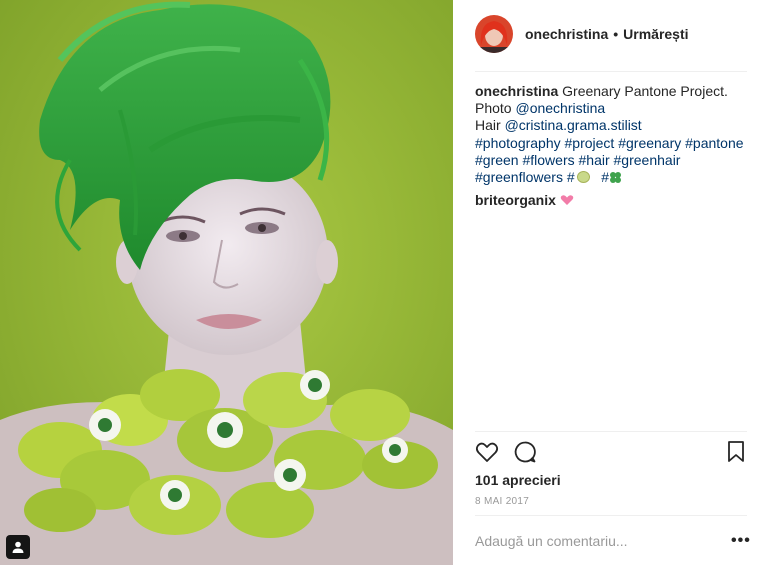  What do you see at coordinates (516, 91) in the screenshot?
I see `caption-username: onechristina` at bounding box center [516, 91].